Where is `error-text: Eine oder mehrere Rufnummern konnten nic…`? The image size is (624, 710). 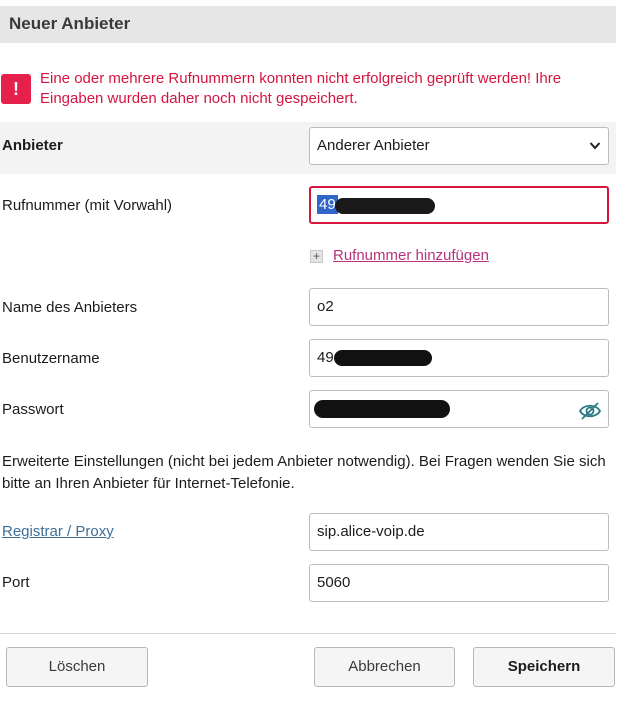
error-text: Eine oder mehrere Rufnummern konnten nic… is located at coordinates (325, 89).